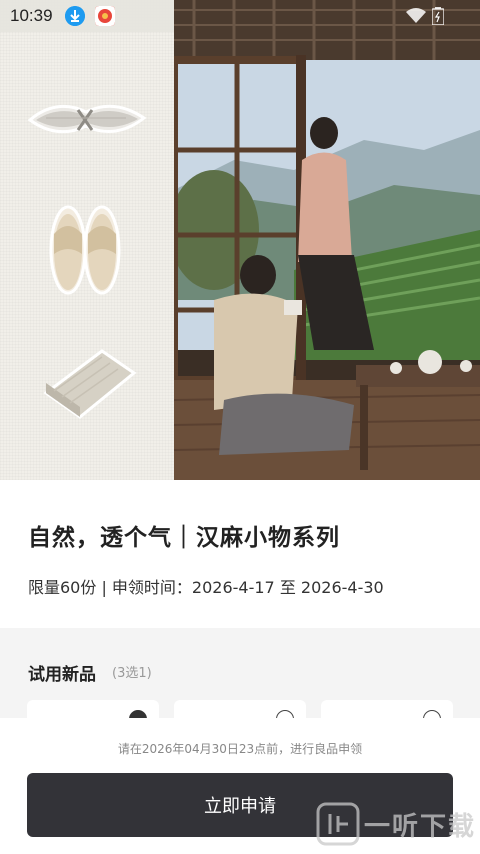  I want to click on app-notification-icon, so click(105, 16).